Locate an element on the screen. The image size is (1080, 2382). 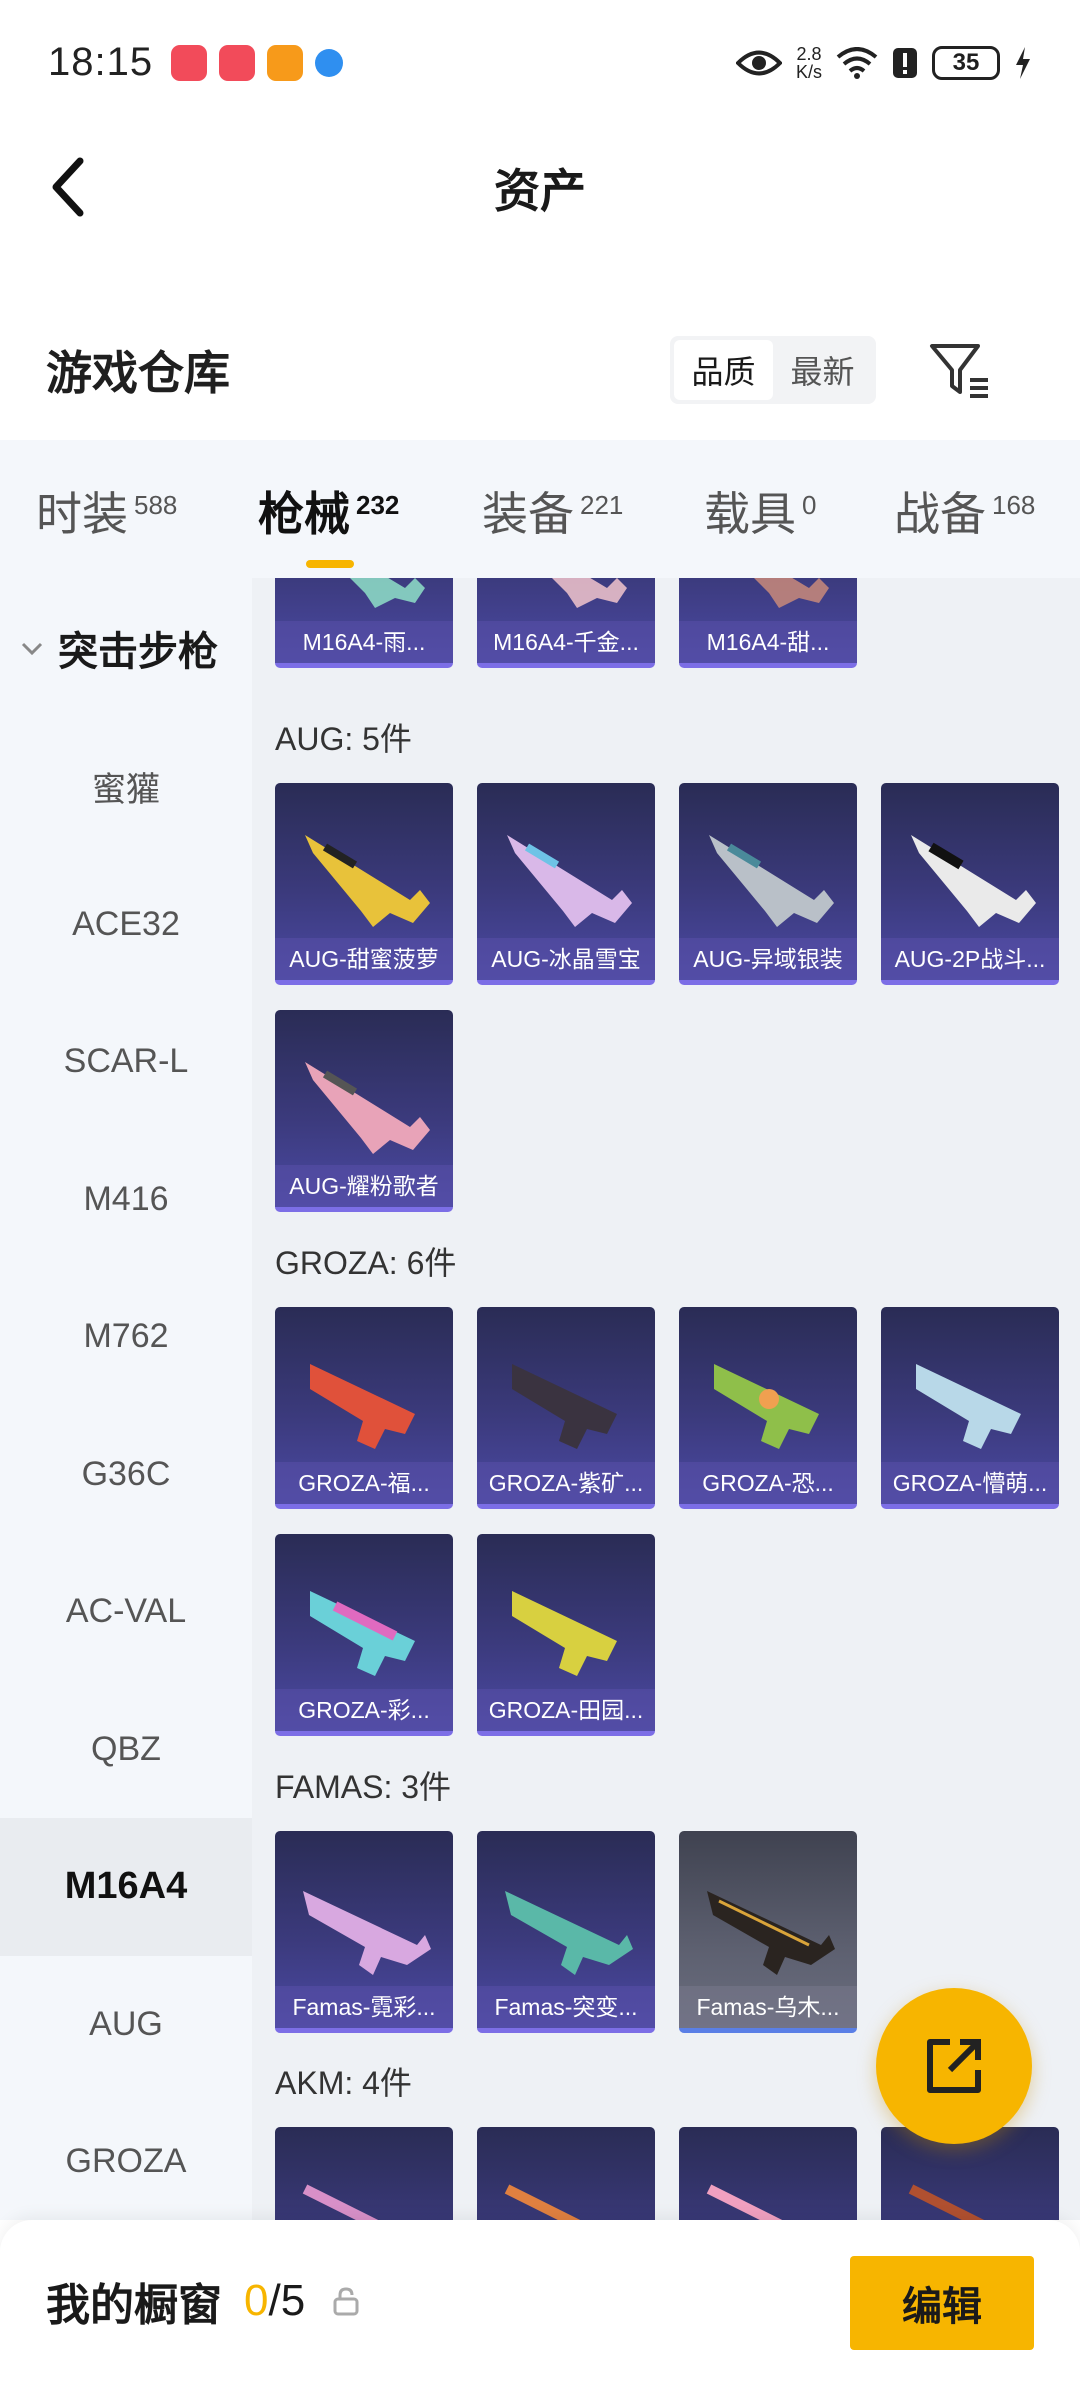
section-header-aug: AUG: 5件 is located at coordinates (343, 739).